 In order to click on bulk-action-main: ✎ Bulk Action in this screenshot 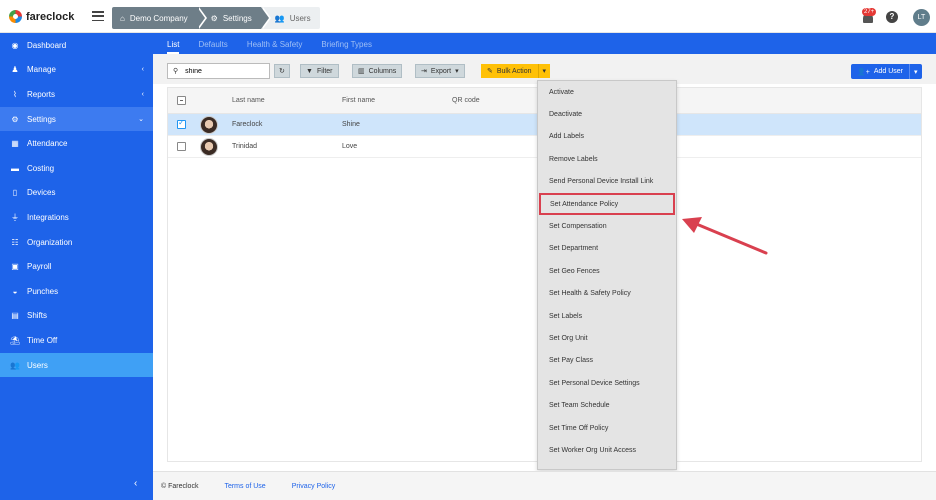, I will do `click(510, 71)`.